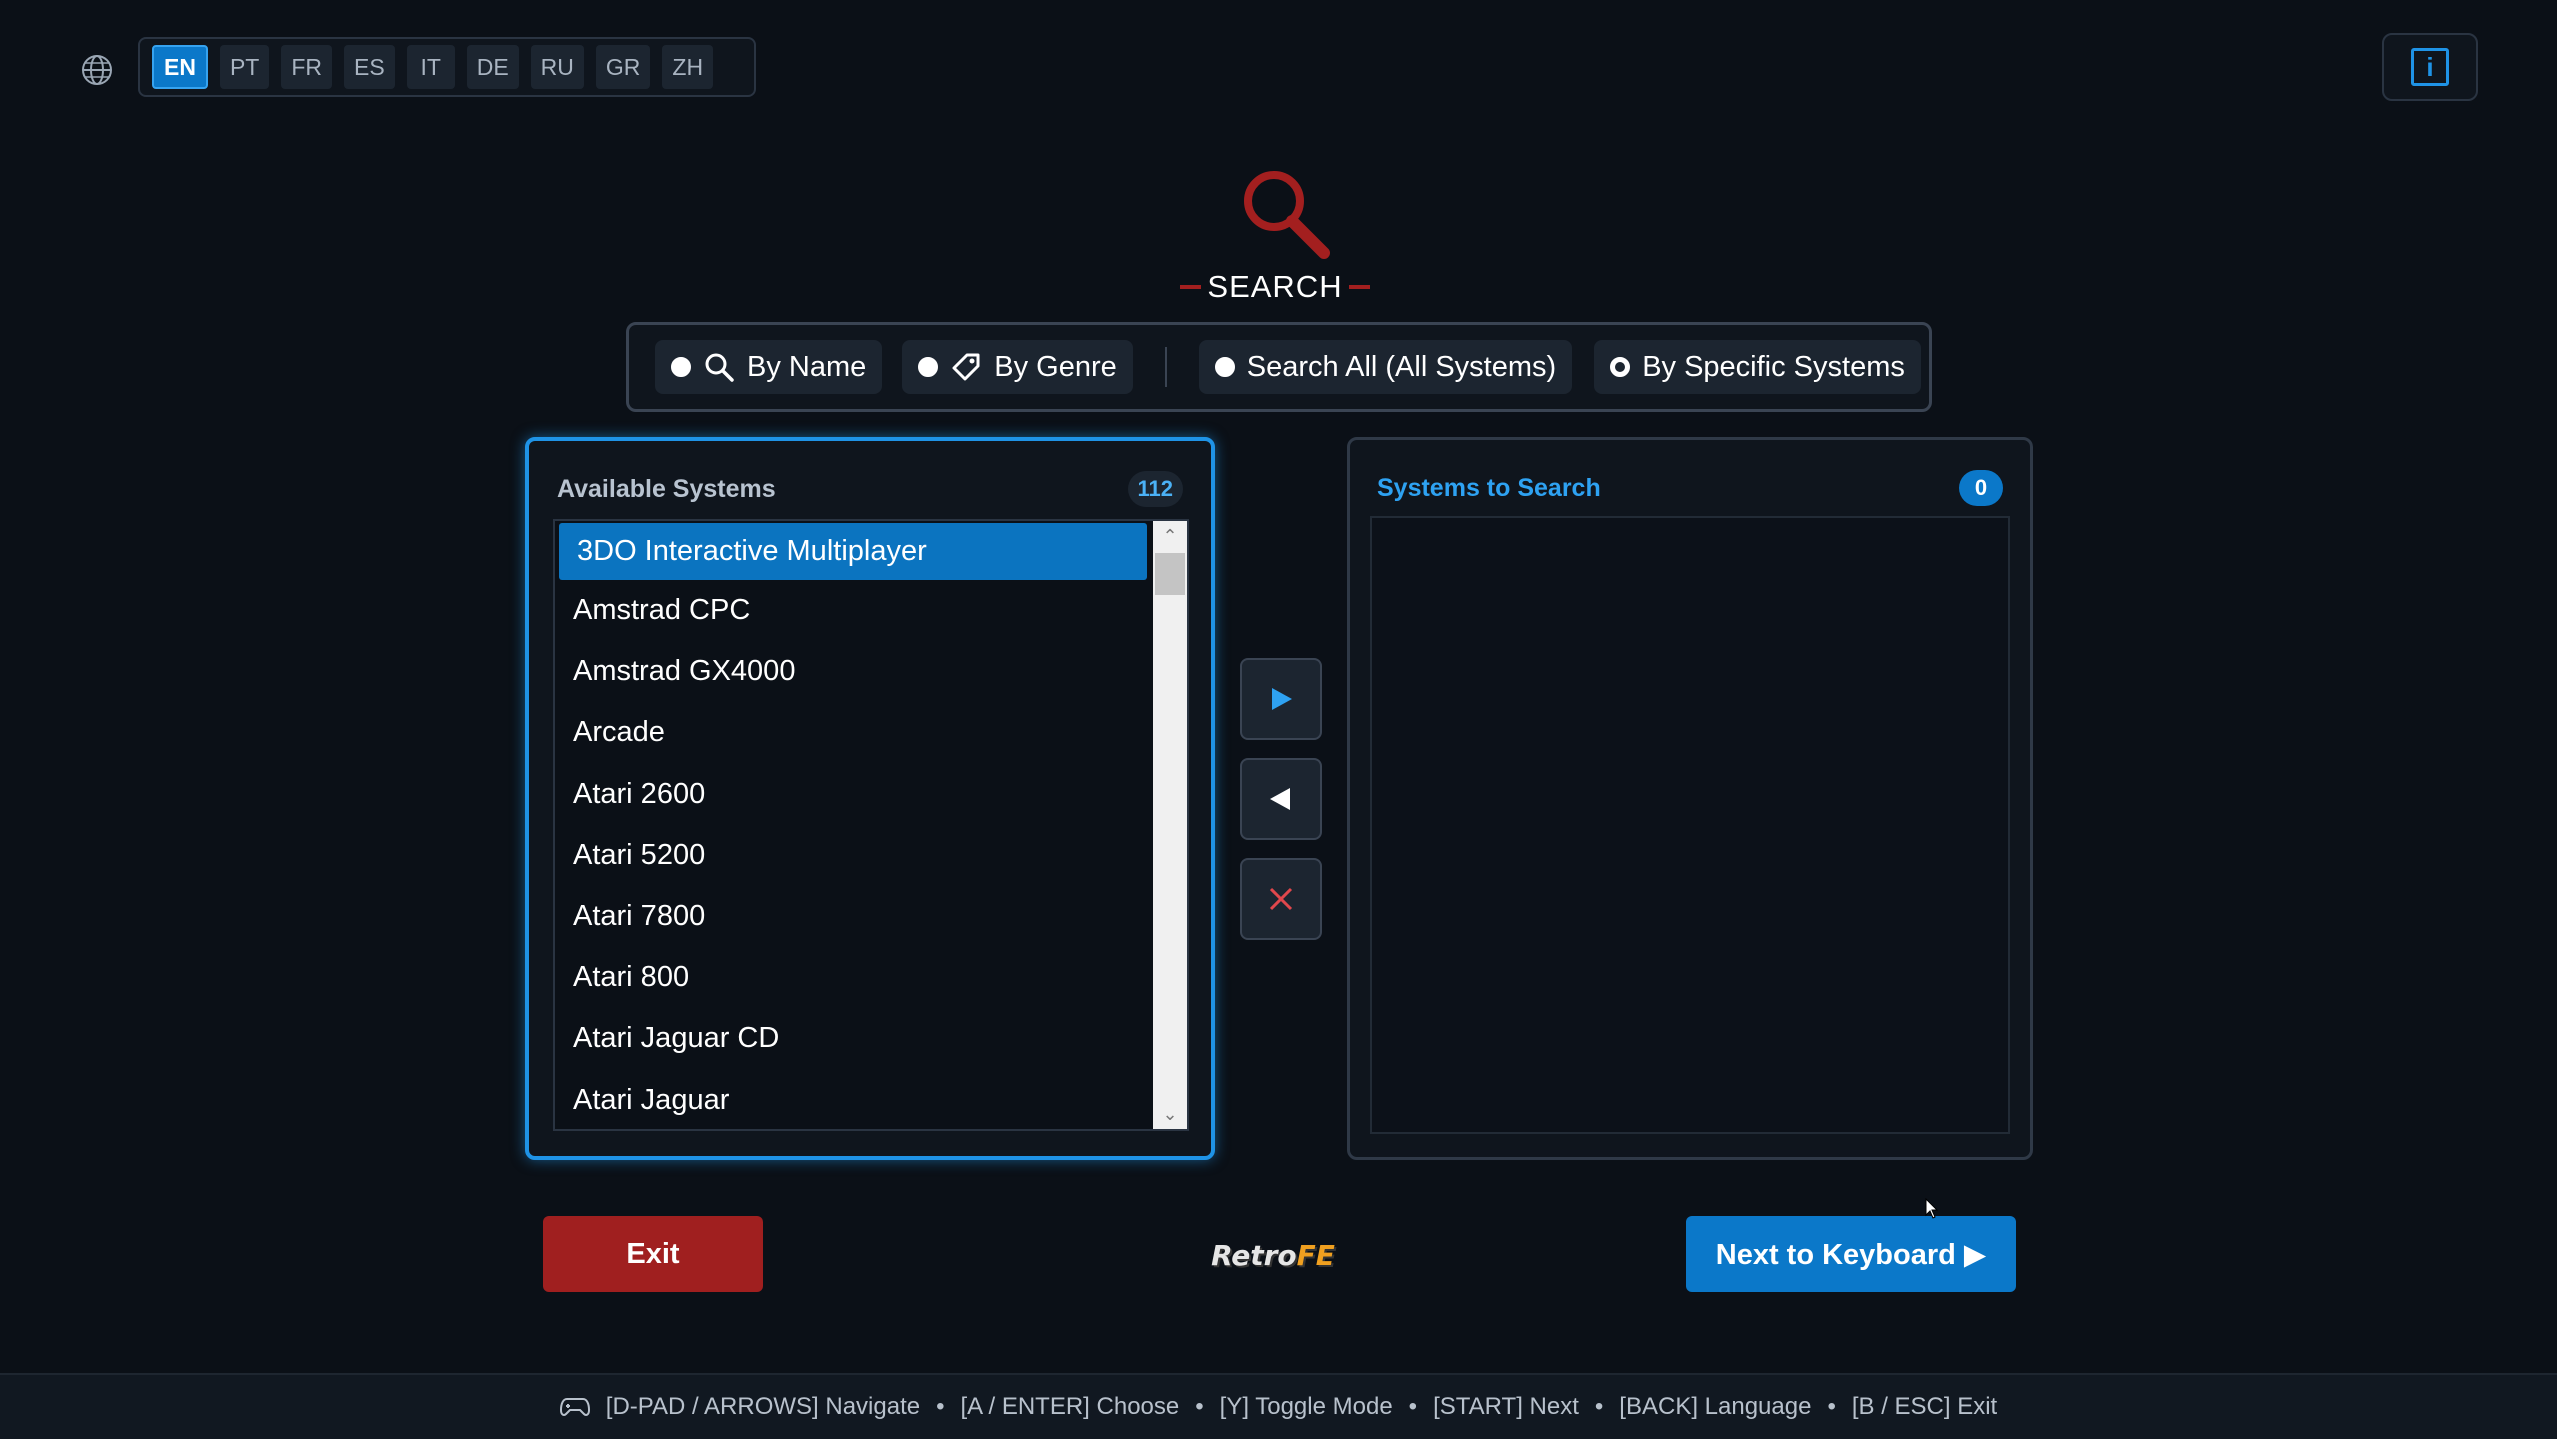 This screenshot has width=2557, height=1439. Describe the element at coordinates (1170, 536) in the screenshot. I see `scroll-up-icon: ⌃` at that location.